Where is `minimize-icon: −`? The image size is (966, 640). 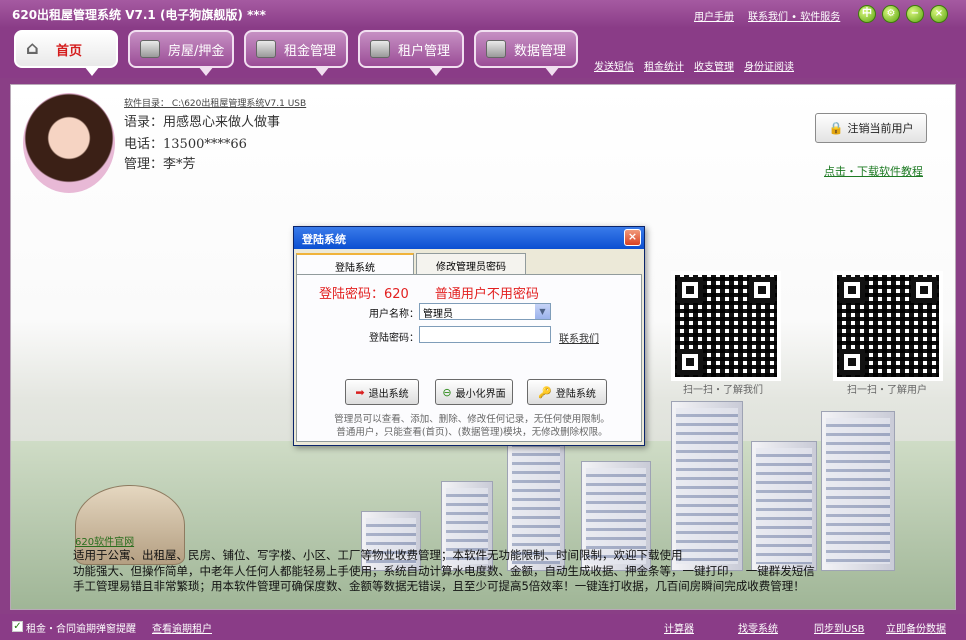 minimize-icon: − is located at coordinates (915, 14).